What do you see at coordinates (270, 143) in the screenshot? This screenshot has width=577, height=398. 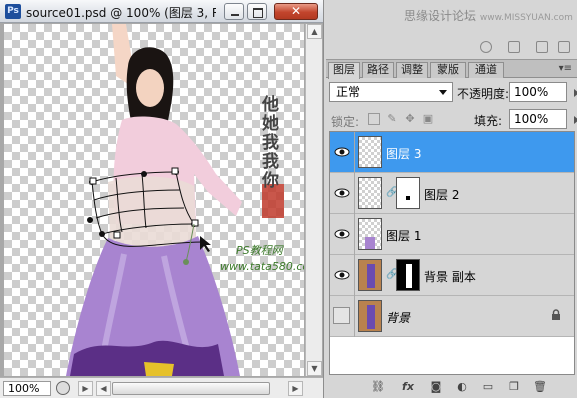 I see `calligraphy-watermark: 他她我我你` at bounding box center [270, 143].